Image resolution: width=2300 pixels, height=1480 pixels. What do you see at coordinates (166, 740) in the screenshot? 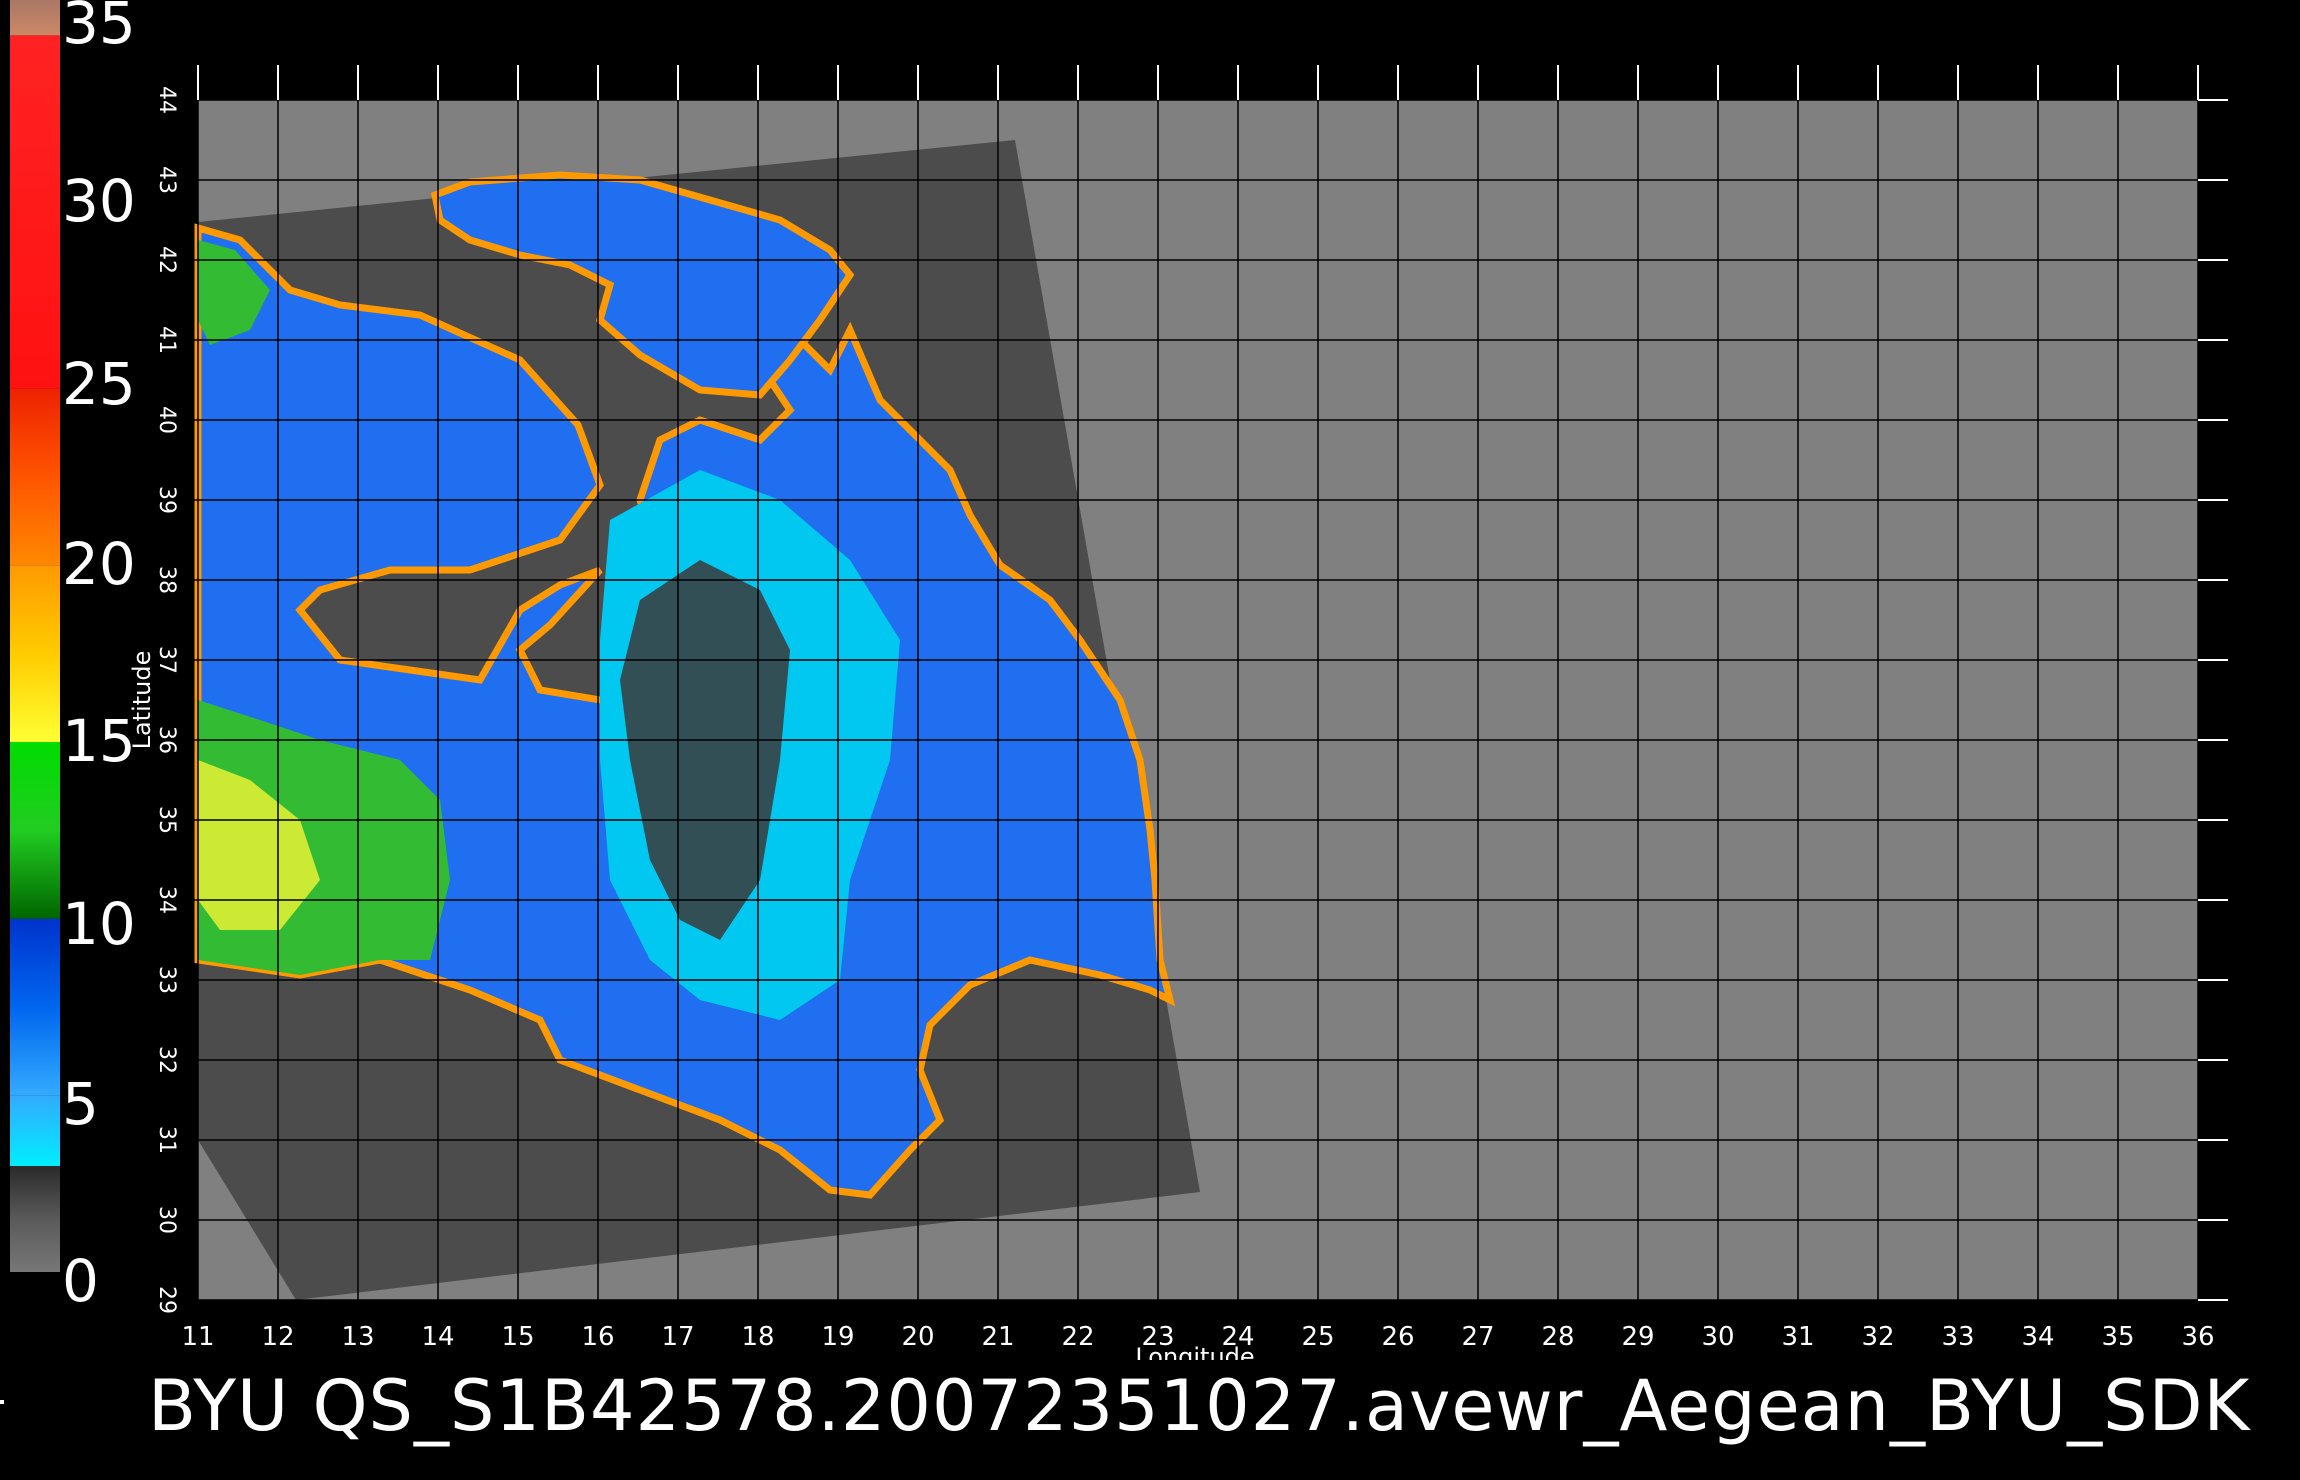
I see `latitude-tick-label: 36` at bounding box center [166, 740].